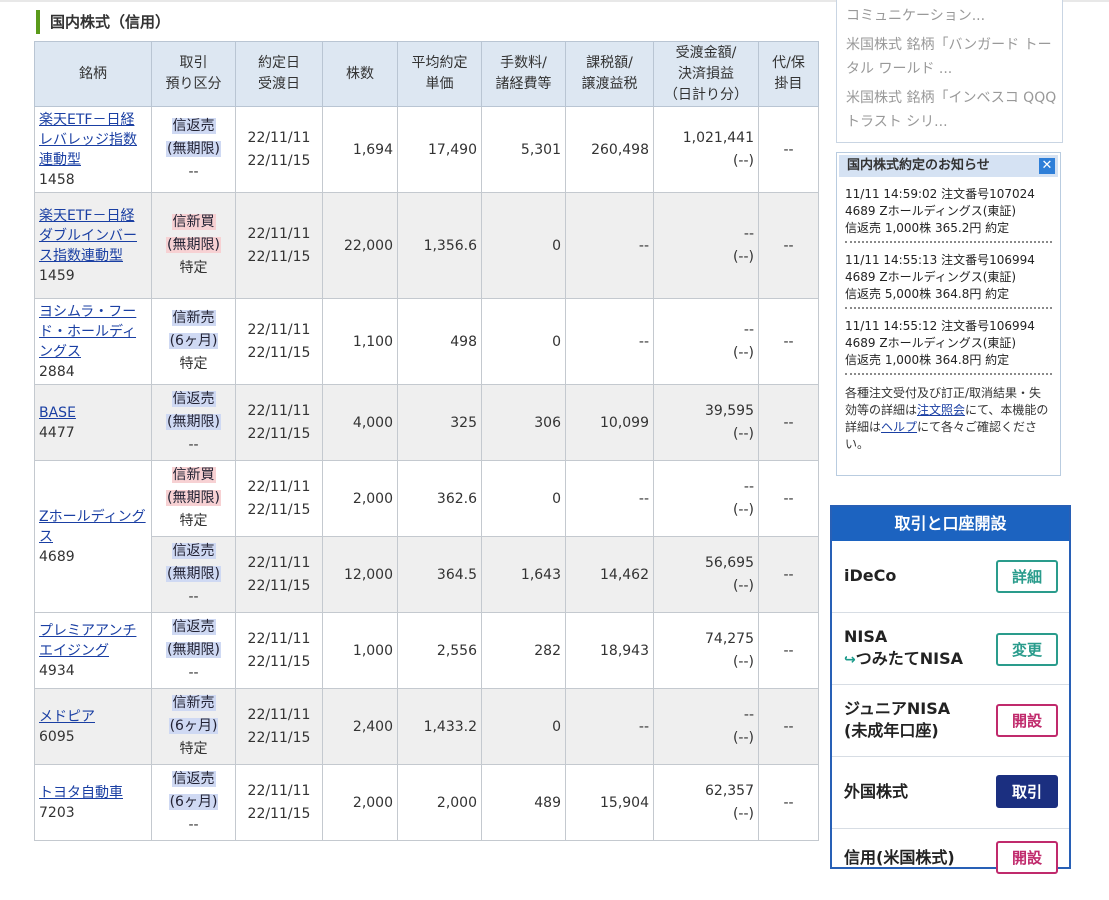 Image resolution: width=1109 pixels, height=900 pixels. Describe the element at coordinates (360, 574) in the screenshot. I see `shares: 12,000` at that location.